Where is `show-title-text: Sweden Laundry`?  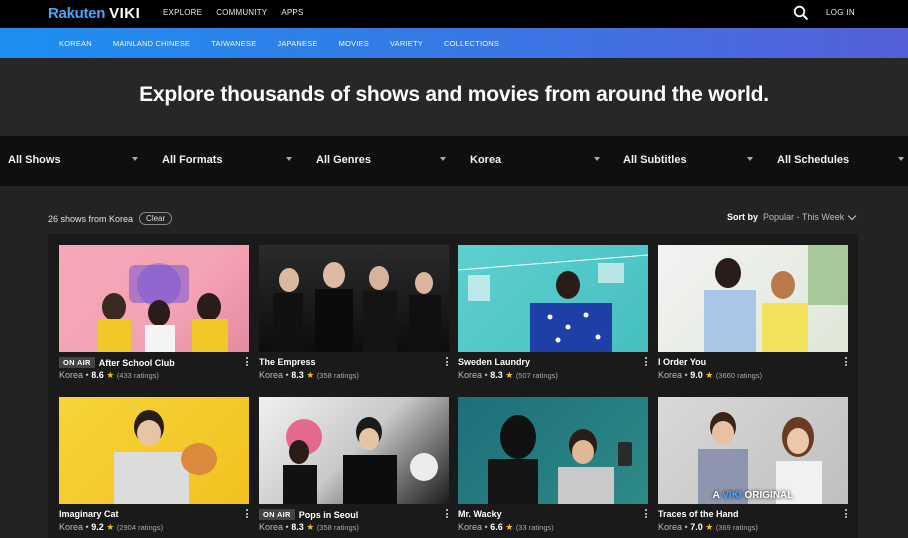
show-title-text: Sweden Laundry is located at coordinates (494, 362).